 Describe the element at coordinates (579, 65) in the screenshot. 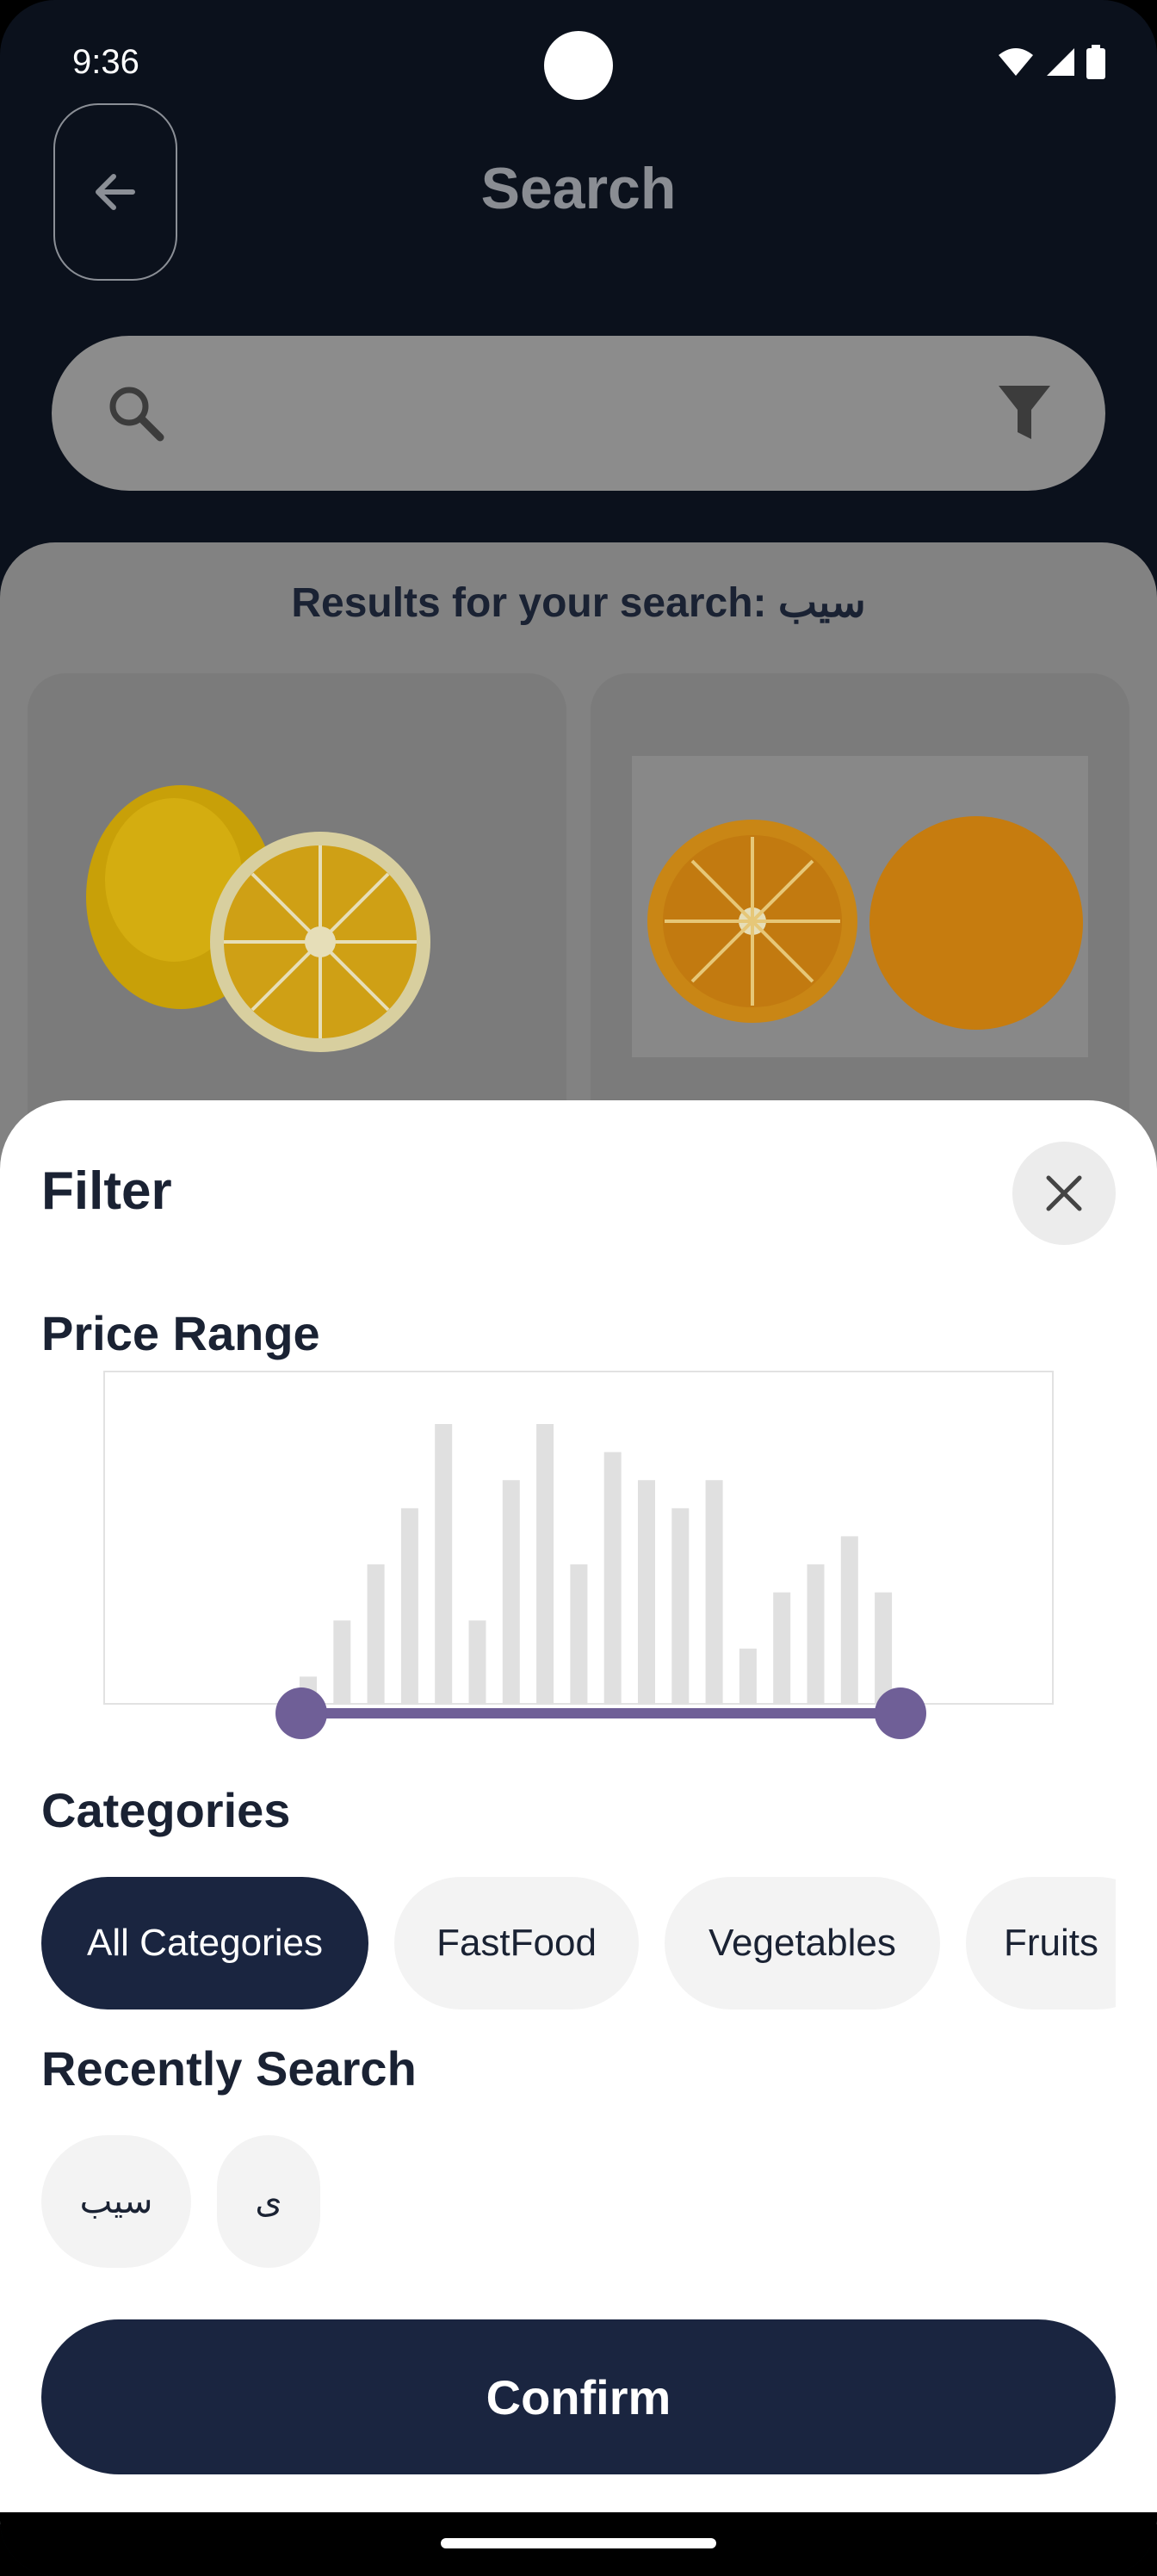

I see `camera-cutout` at that location.